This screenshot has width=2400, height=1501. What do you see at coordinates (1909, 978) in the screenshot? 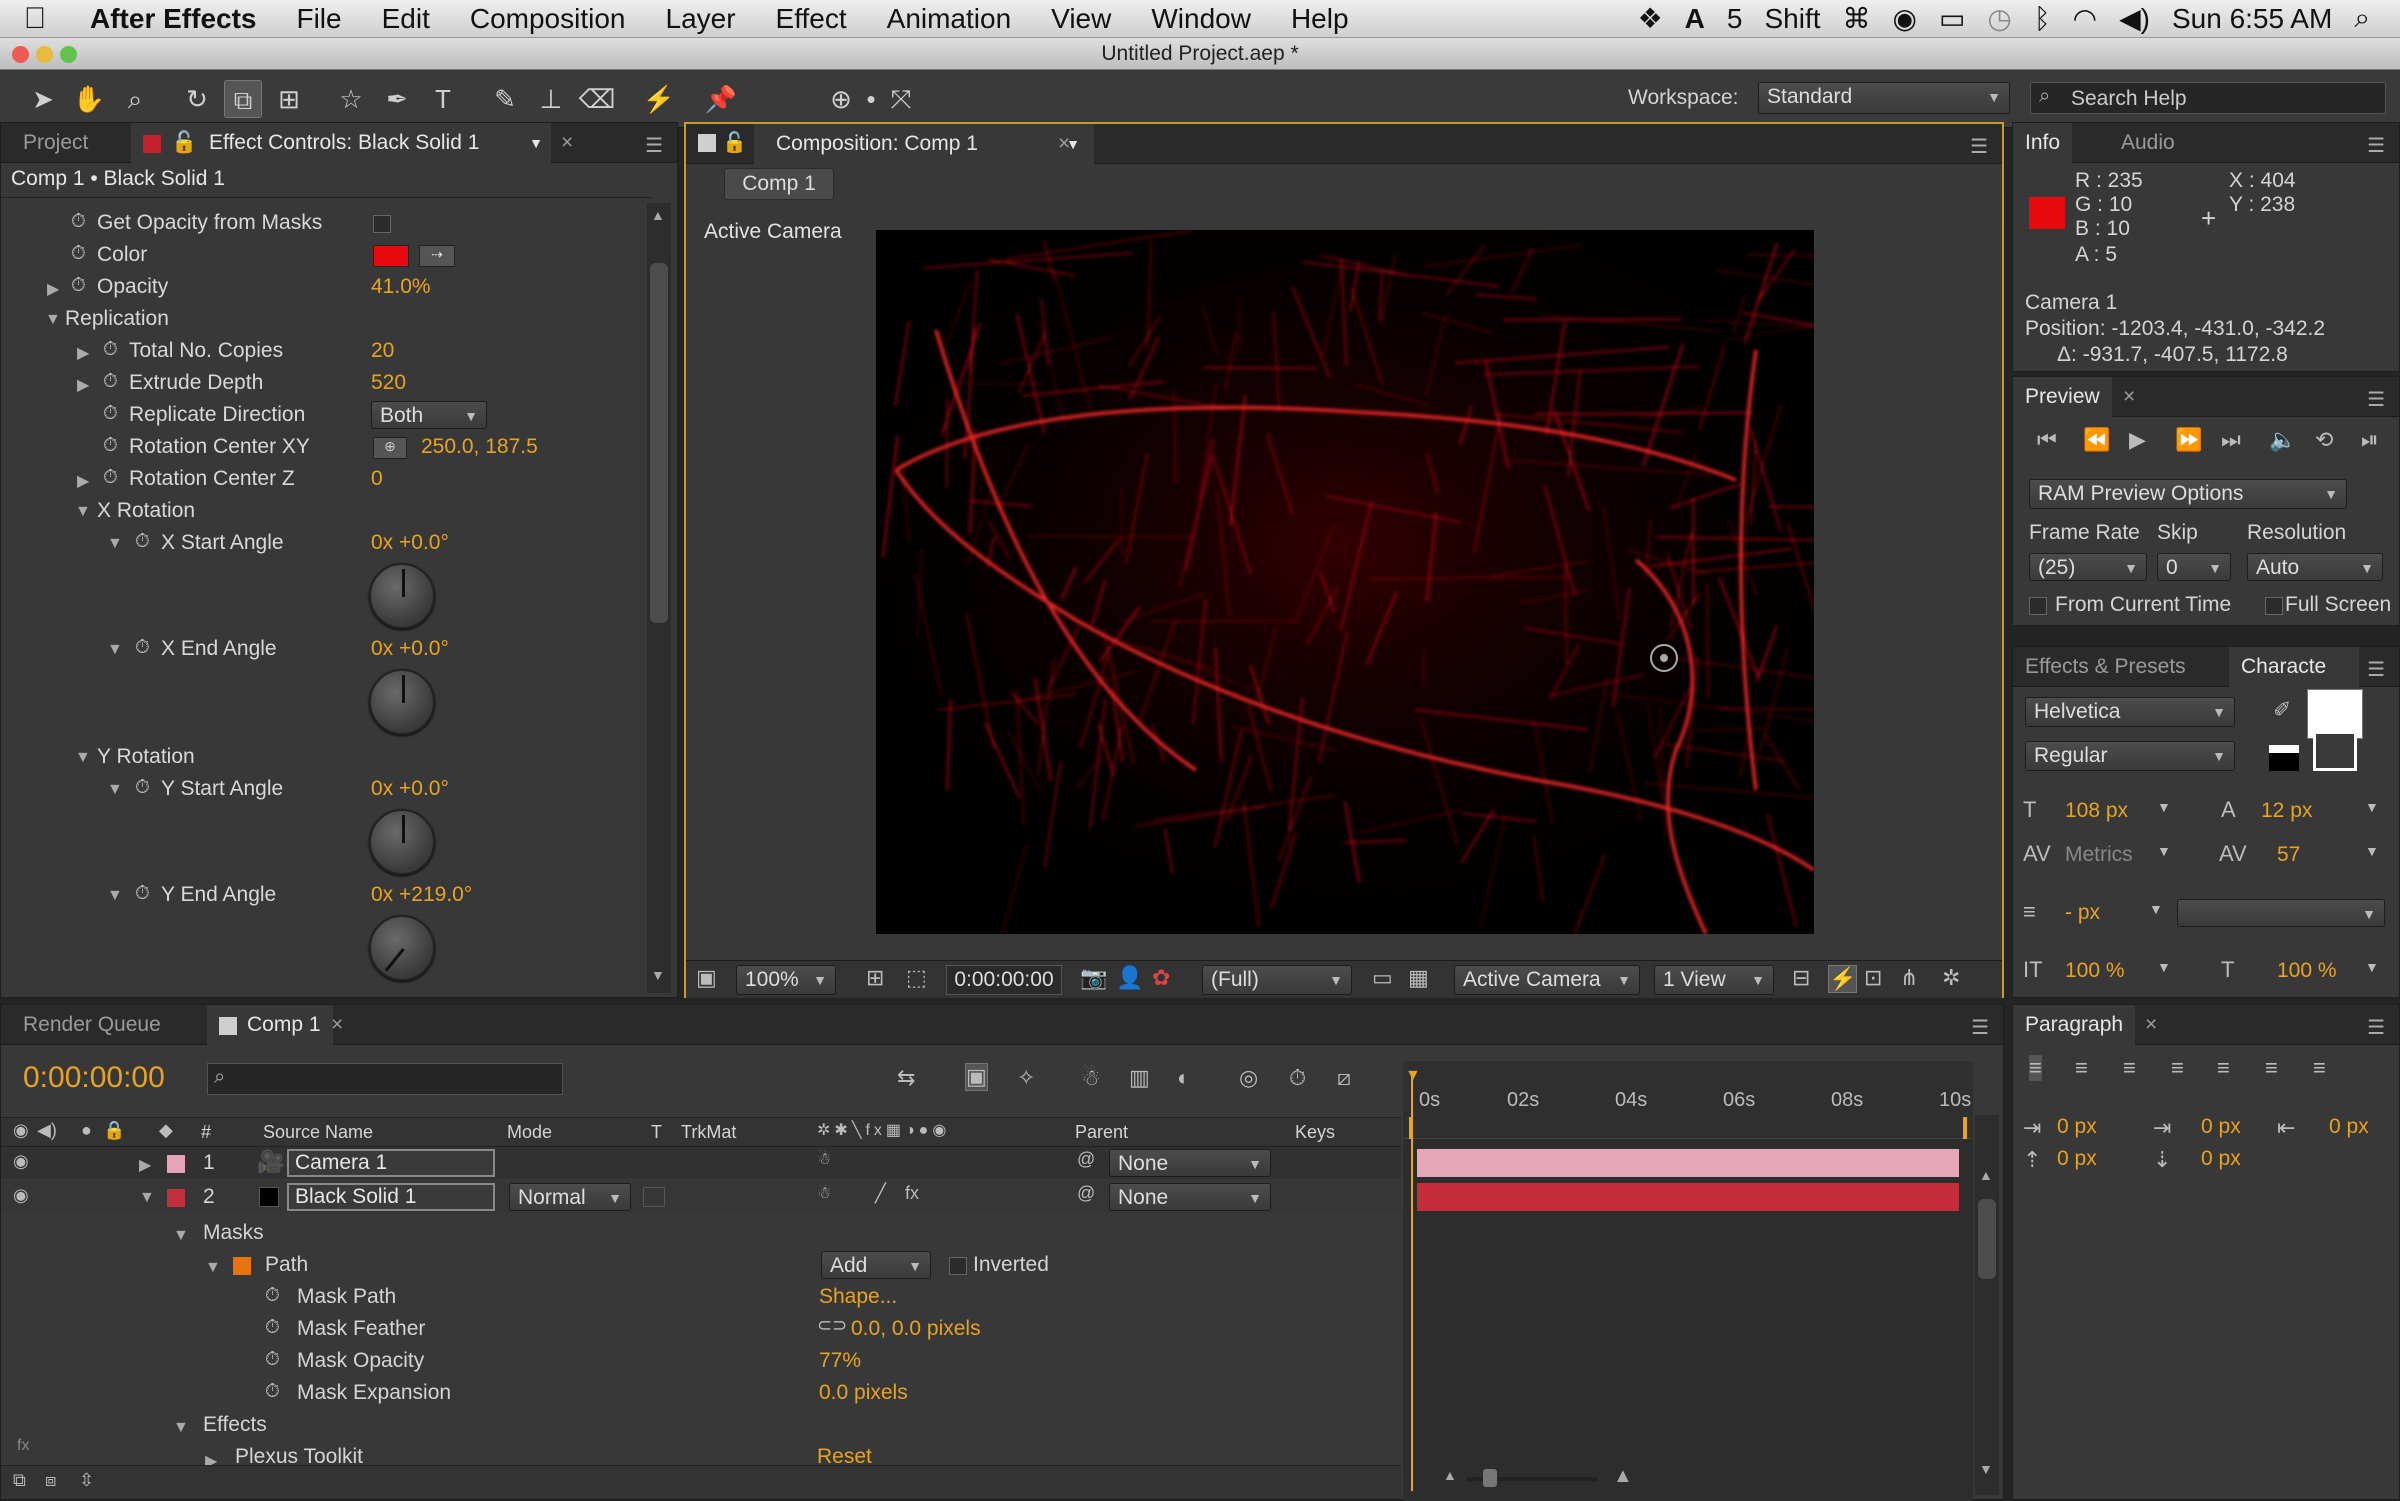
I see `flowchart-icon: ⋔` at bounding box center [1909, 978].